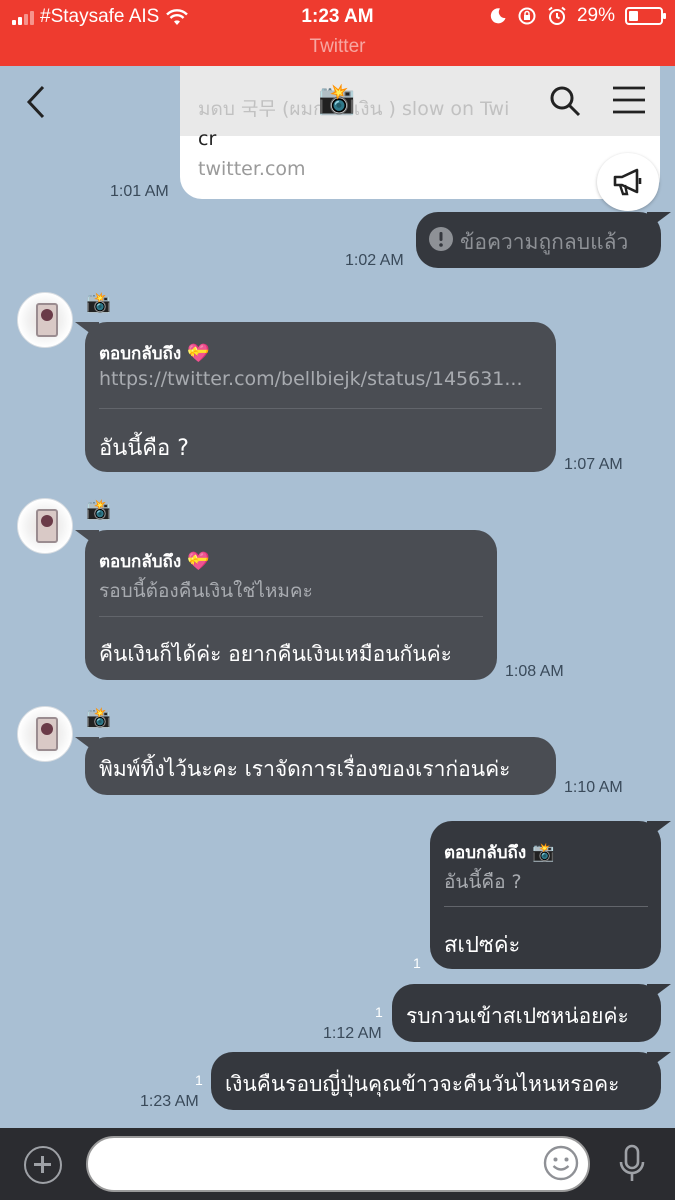 Image resolution: width=675 pixels, height=1200 pixels. I want to click on moon-icon, so click(498, 16).